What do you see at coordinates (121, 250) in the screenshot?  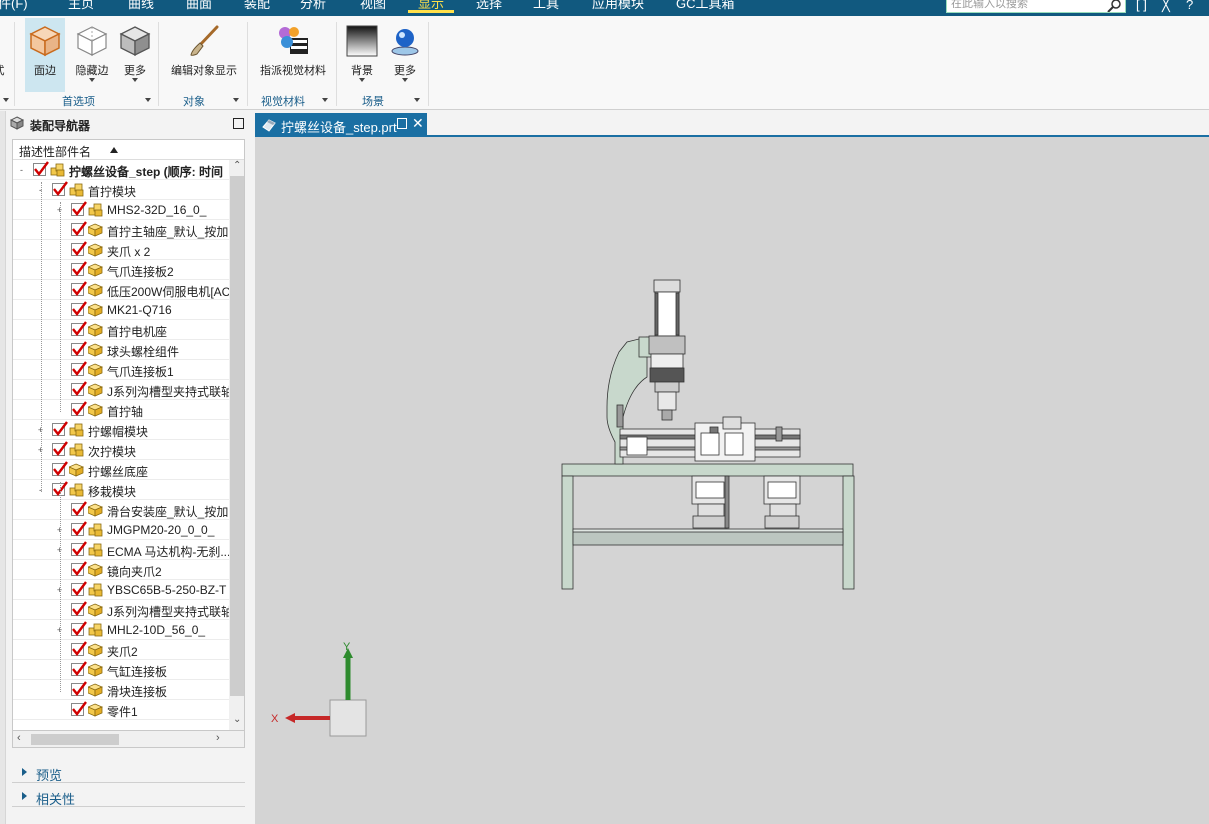 I see `tree-row: 夹爪 x 2` at bounding box center [121, 250].